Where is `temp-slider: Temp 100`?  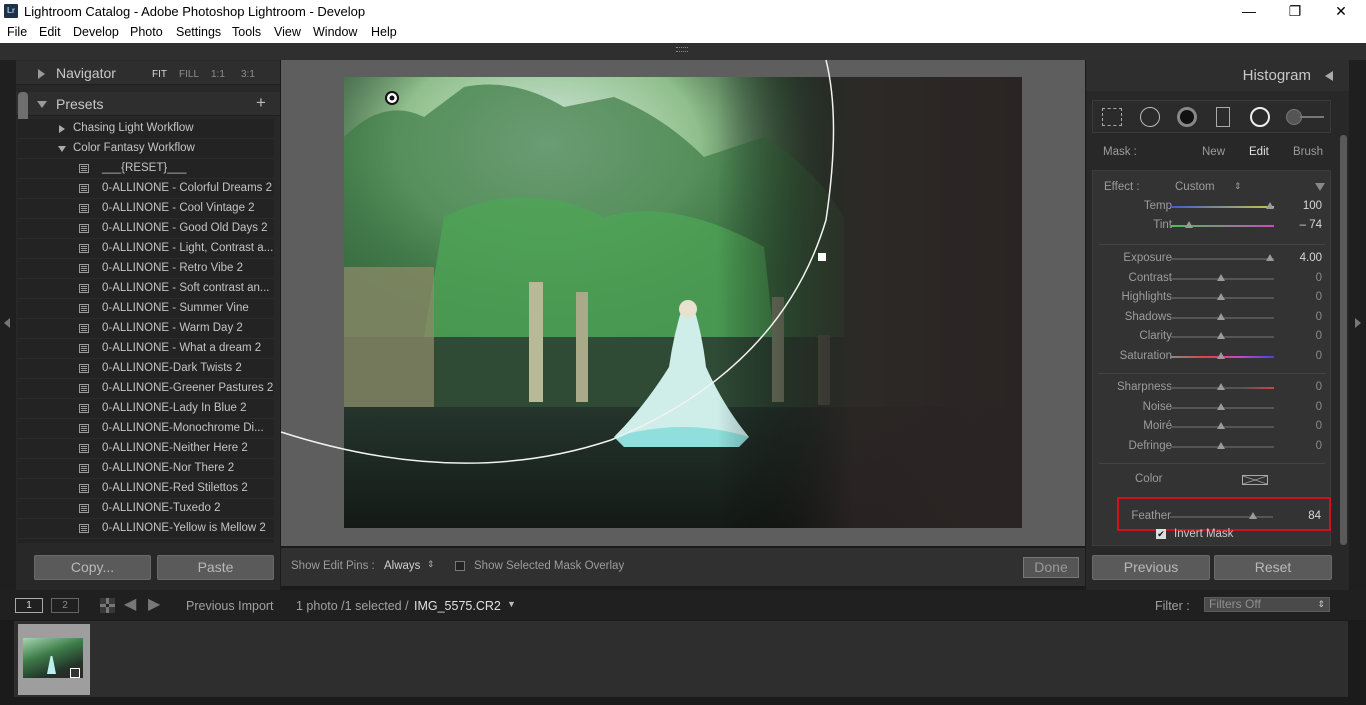 temp-slider: Temp 100 is located at coordinates (1212, 206).